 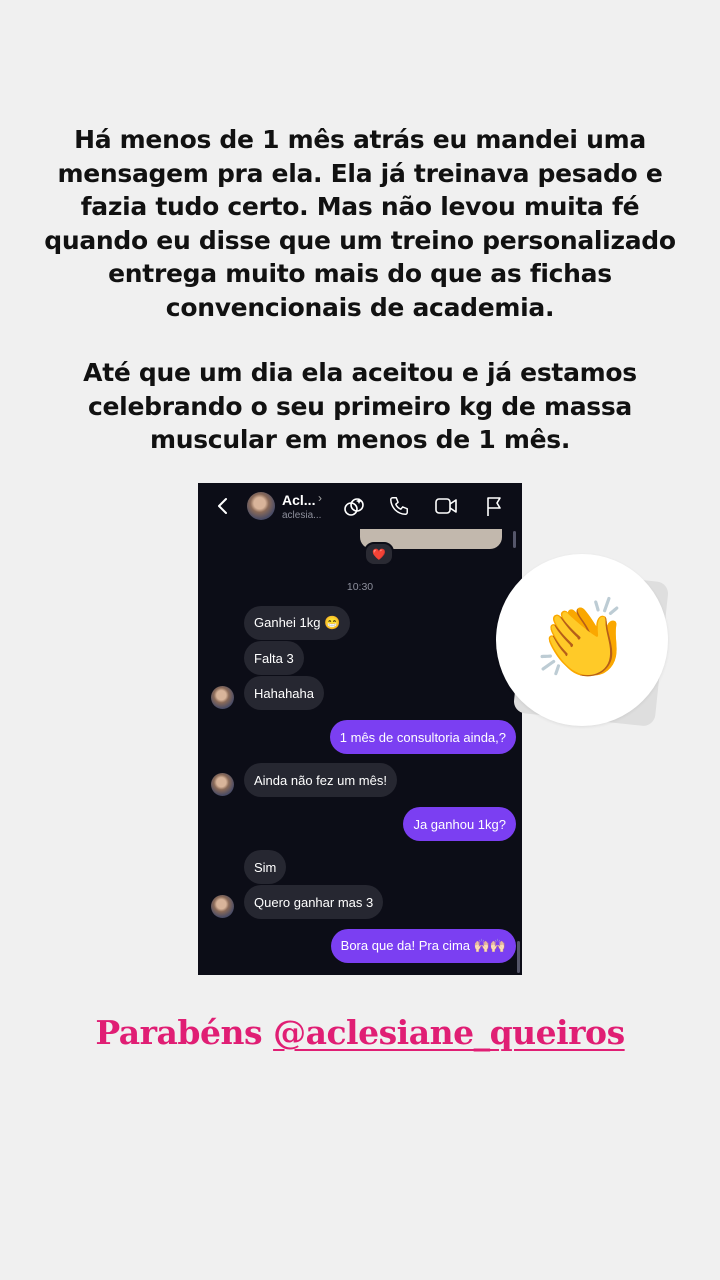 I want to click on effects-icon, so click(x=354, y=507).